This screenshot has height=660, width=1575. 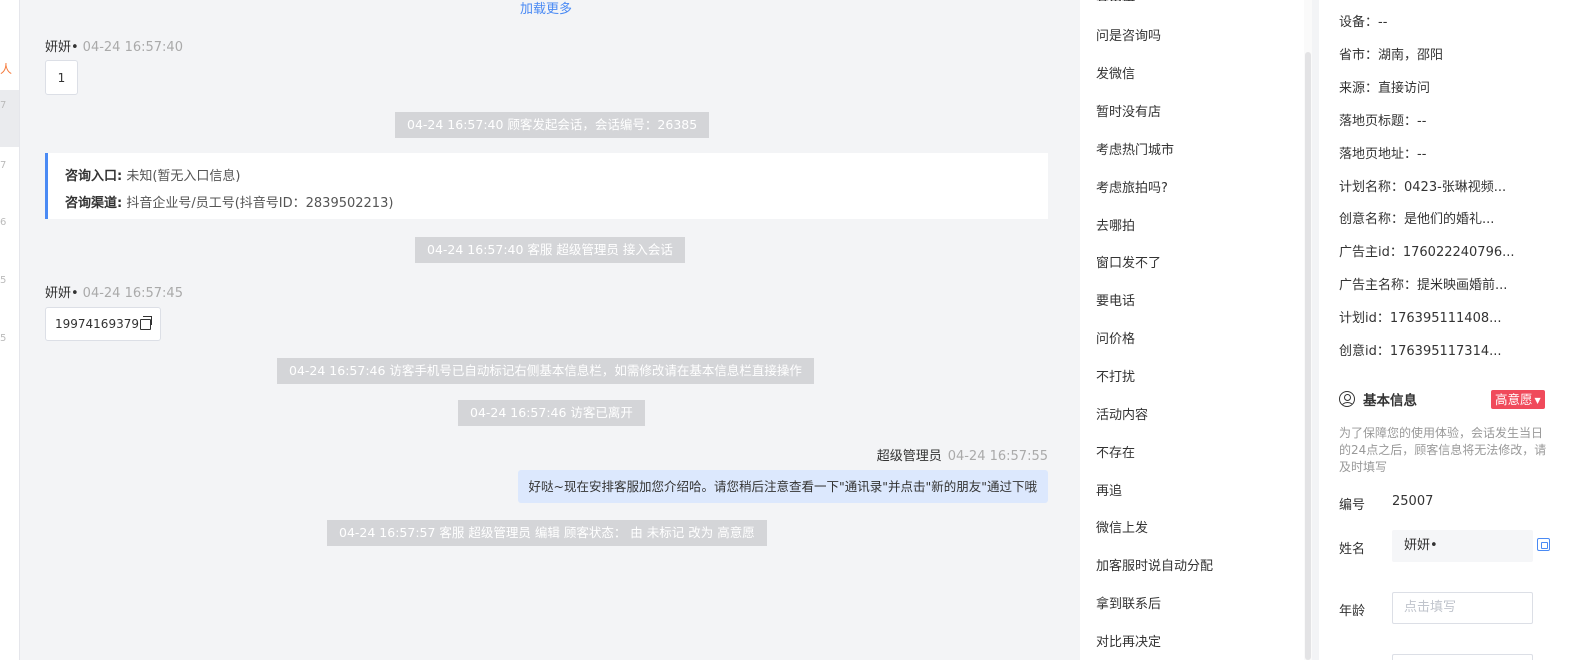 I want to click on agent-message-meta: 超级管理员 04-24 16:57:55, so click(x=962, y=454).